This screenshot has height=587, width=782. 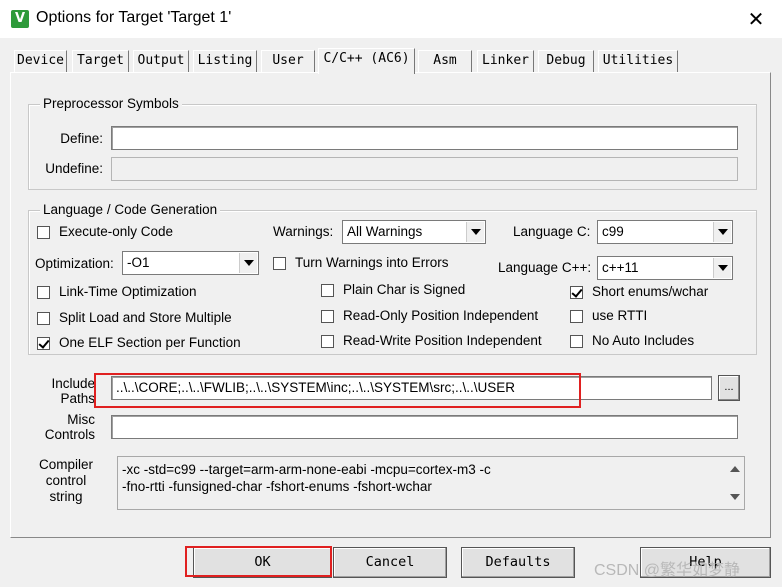 I want to click on warnings-select: All Warnings, so click(x=414, y=232).